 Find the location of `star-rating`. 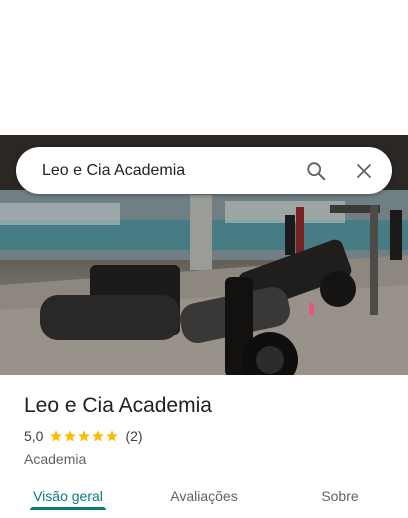

star-rating is located at coordinates (84, 436).